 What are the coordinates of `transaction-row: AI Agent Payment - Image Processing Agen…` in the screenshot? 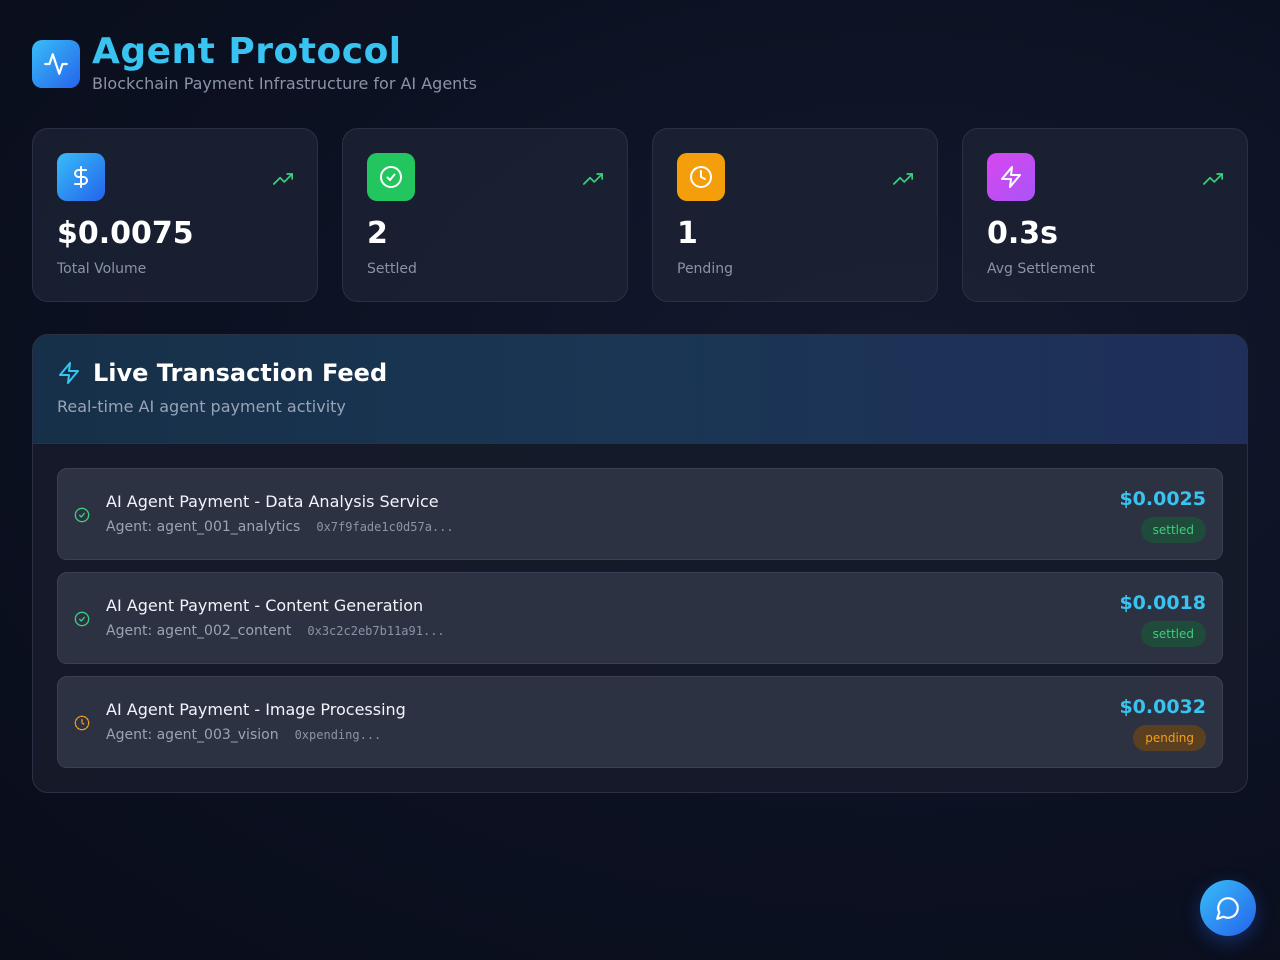 It's located at (640, 722).